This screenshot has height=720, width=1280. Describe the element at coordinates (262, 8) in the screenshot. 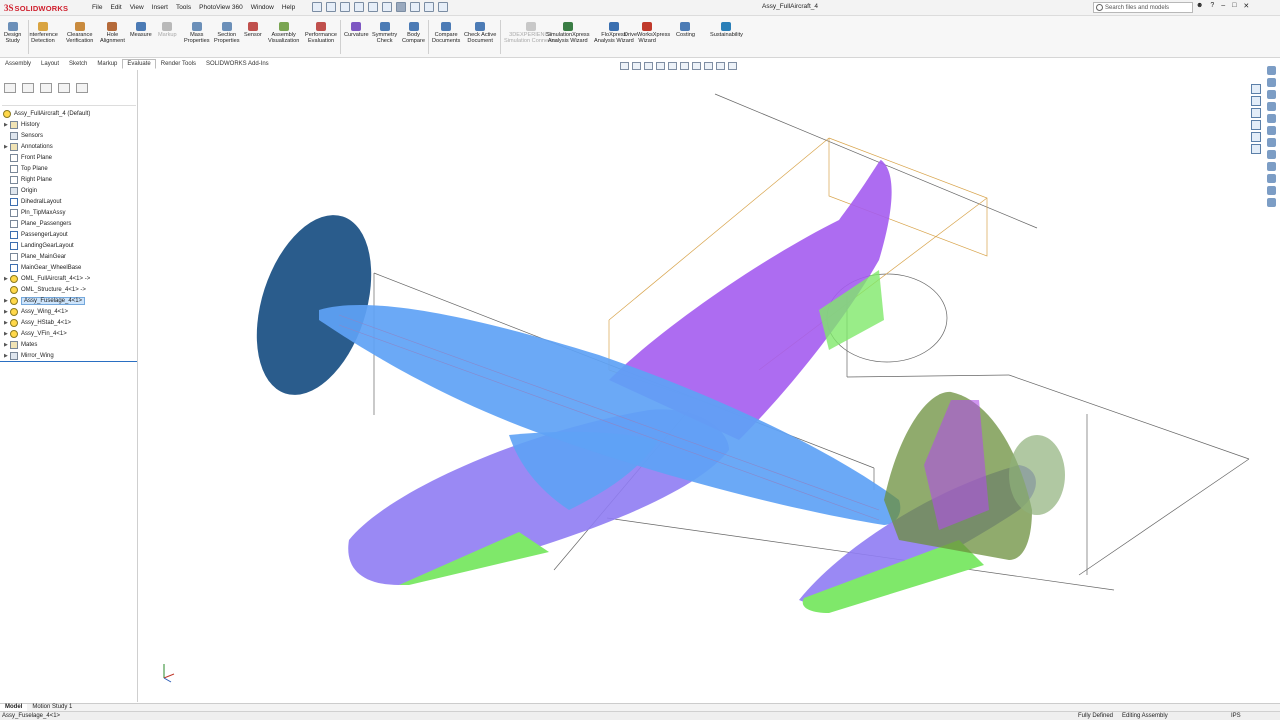

I see `menu-window: Window` at that location.